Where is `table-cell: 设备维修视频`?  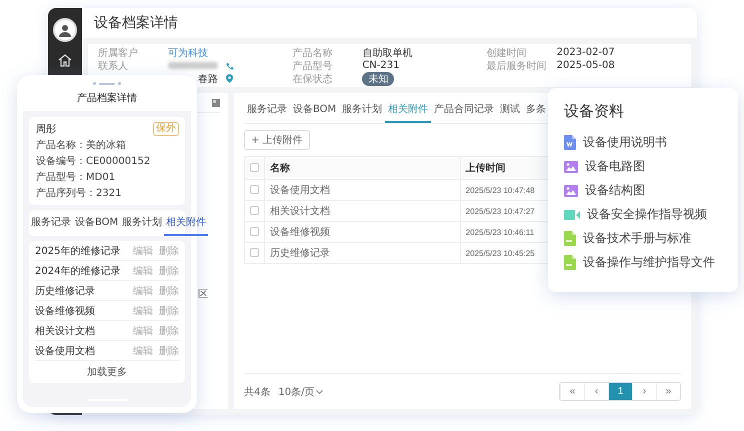
table-cell: 设备维修视频 is located at coordinates (362, 232).